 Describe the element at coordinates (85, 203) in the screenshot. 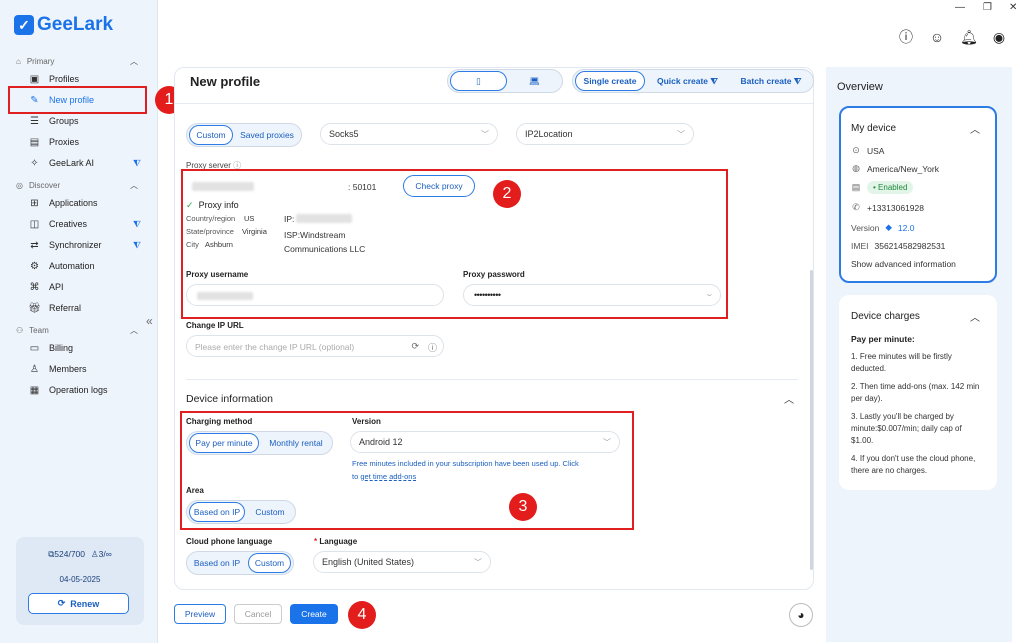

I see `sidebar-item-applications: ⊞ Applications` at that location.